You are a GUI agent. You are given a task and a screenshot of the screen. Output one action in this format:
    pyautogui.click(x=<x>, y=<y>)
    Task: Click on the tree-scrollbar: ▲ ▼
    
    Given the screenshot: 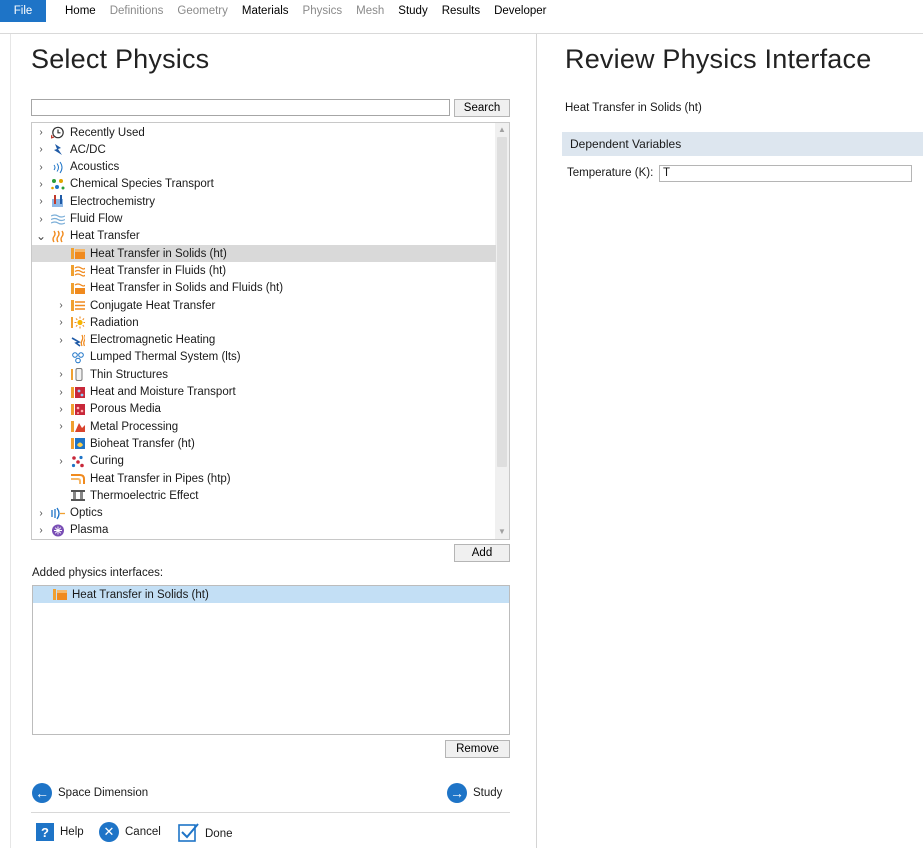 What is the action you would take?
    pyautogui.click(x=502, y=331)
    